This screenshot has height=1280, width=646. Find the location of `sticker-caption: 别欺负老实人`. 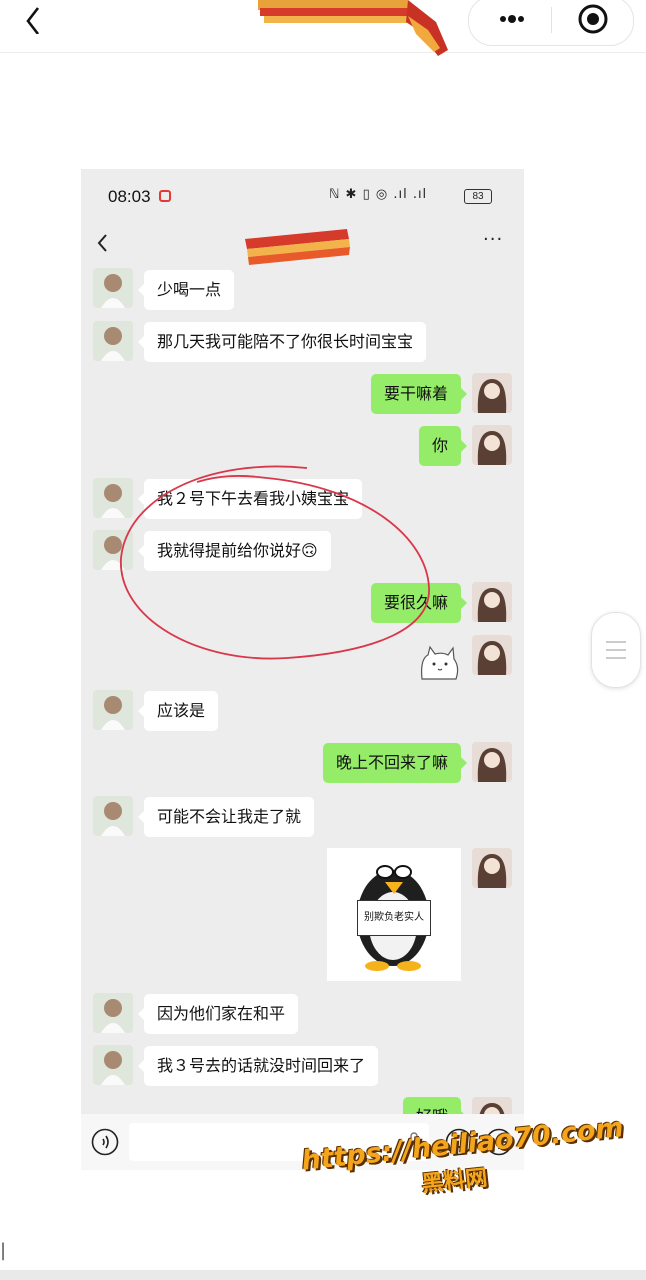

sticker-caption: 别欺负老实人 is located at coordinates (394, 918).